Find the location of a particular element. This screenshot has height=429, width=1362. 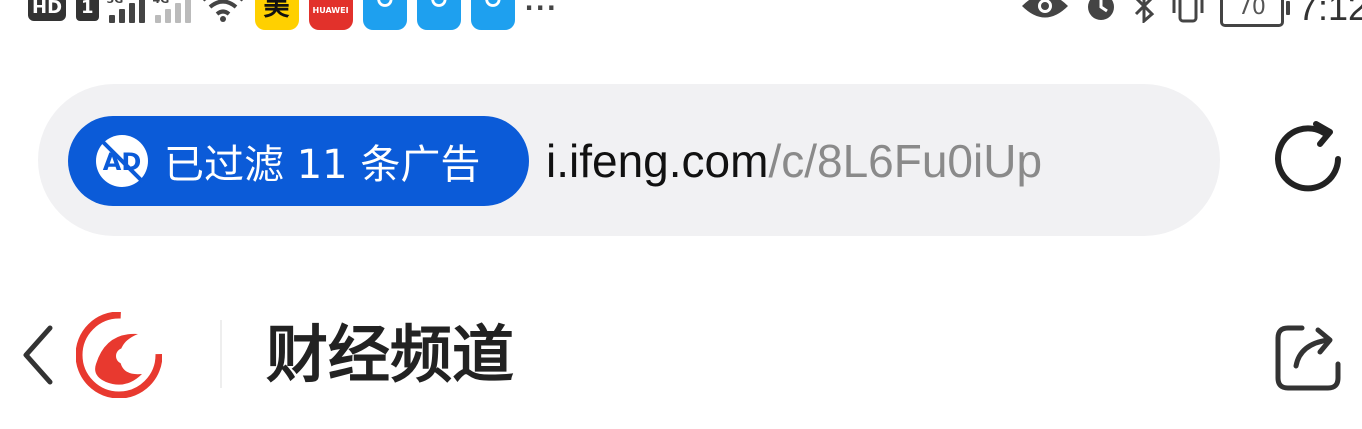

share-icon is located at coordinates (1309, 357).